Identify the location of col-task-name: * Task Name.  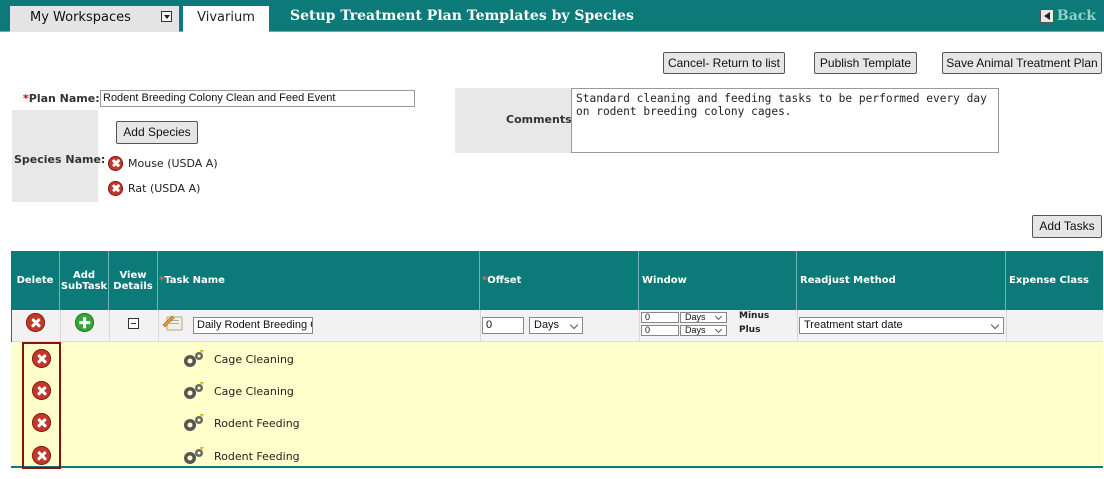
(319, 280).